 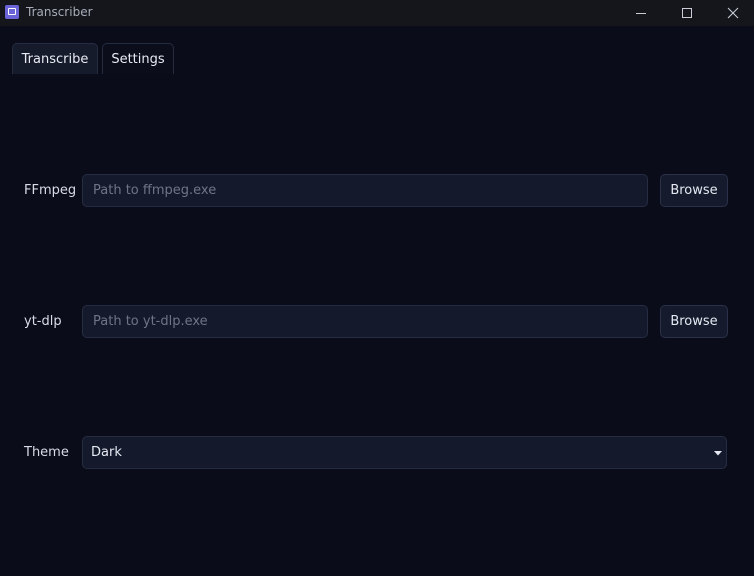 I want to click on minimize-icon, so click(x=641, y=13).